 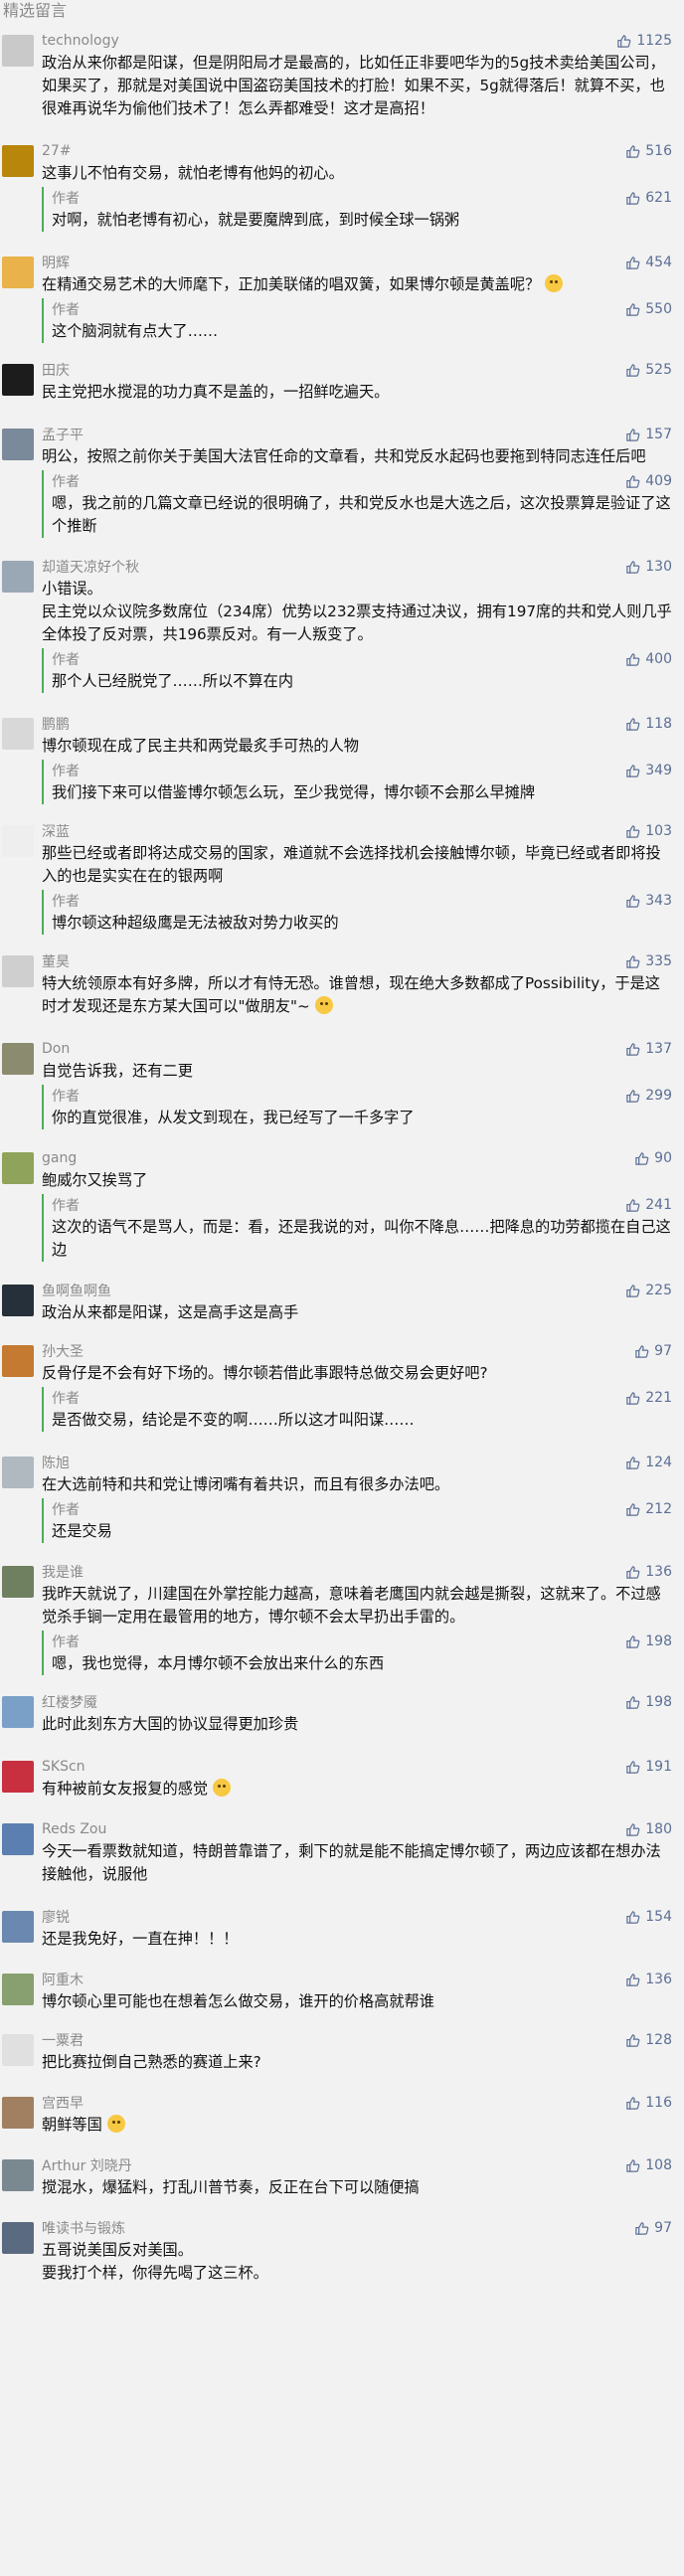 I want to click on like-button: 137, so click(x=648, y=1049).